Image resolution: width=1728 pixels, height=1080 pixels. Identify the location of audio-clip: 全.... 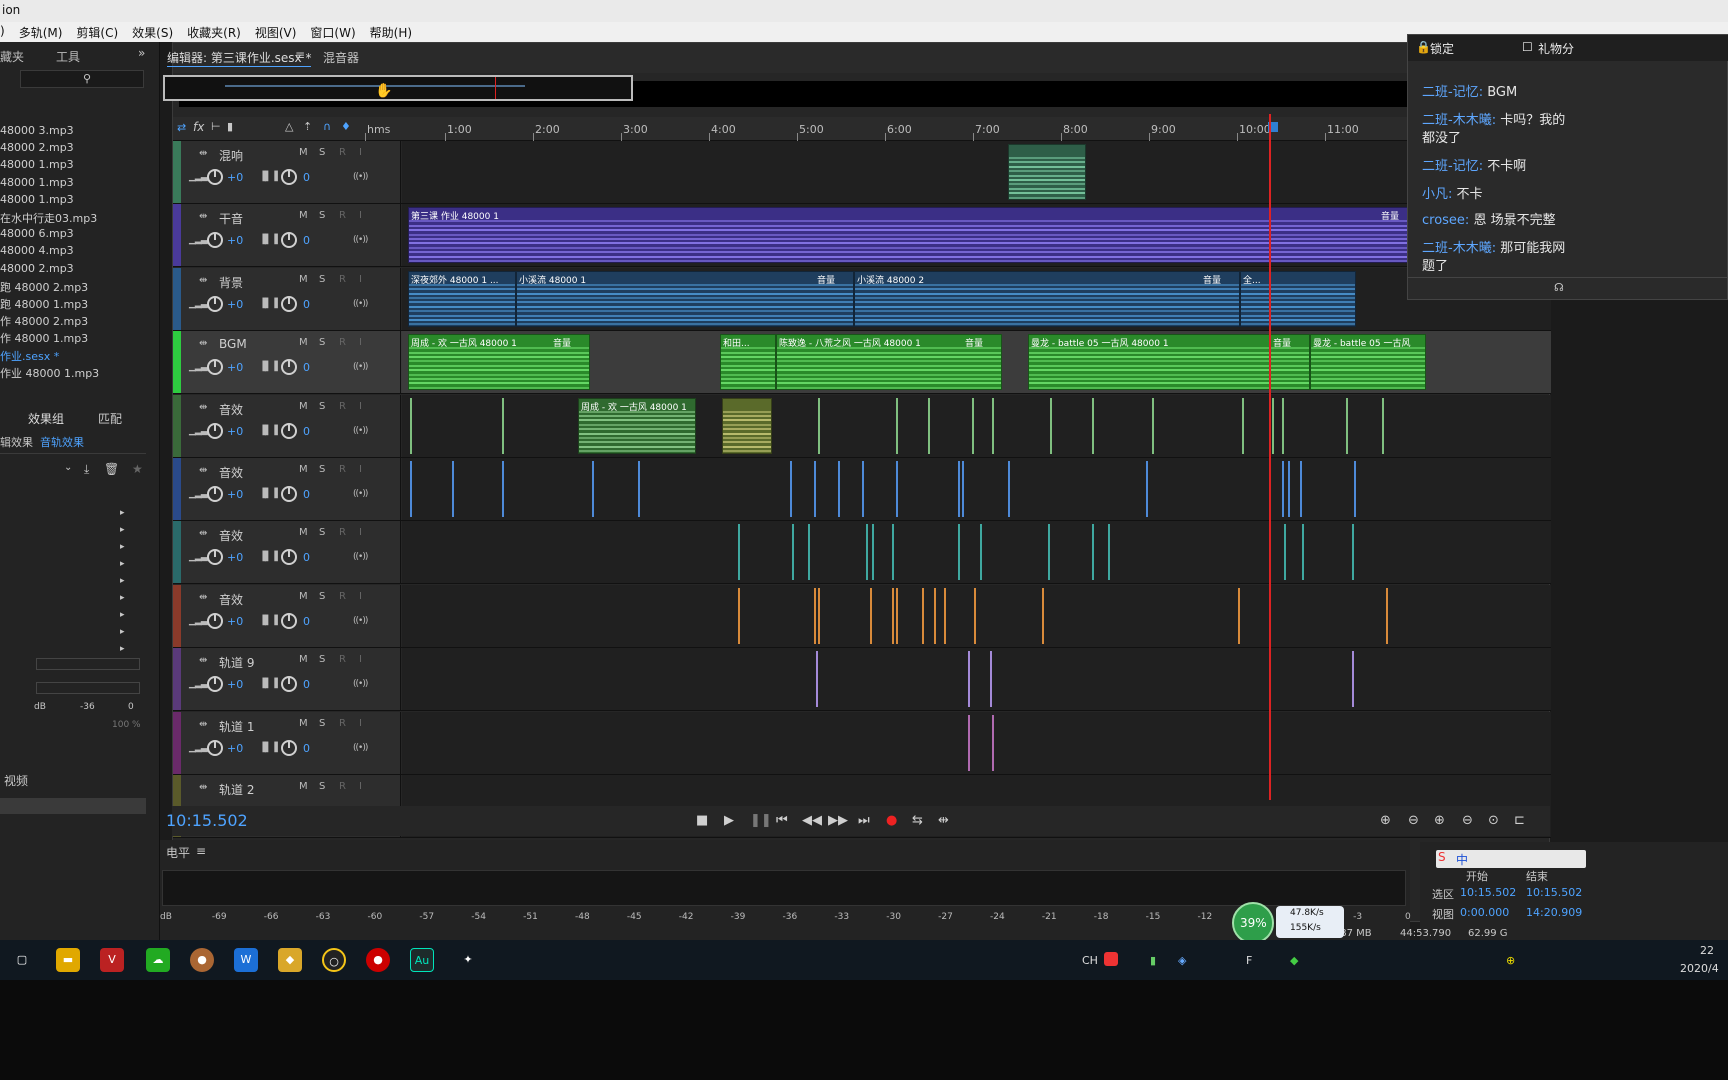
(1298, 298).